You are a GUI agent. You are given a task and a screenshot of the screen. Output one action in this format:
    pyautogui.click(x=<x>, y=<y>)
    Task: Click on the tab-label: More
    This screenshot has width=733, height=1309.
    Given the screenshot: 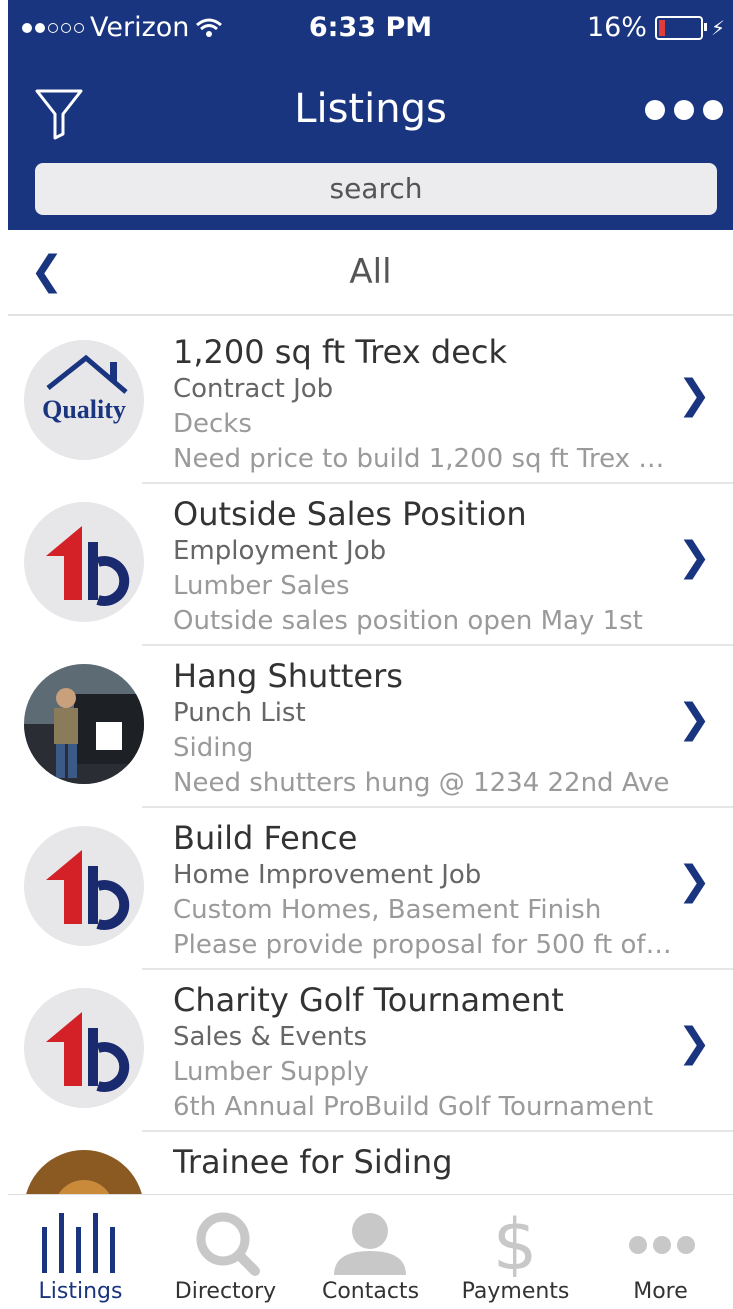 What is the action you would take?
    pyautogui.click(x=660, y=1291)
    